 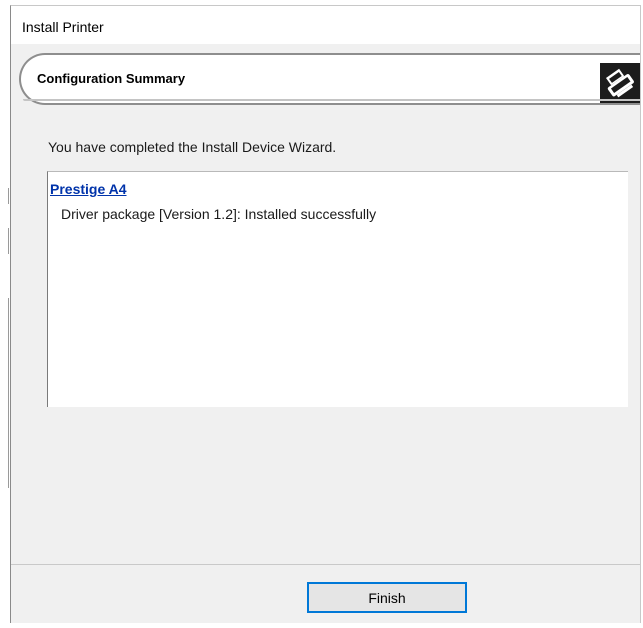 I want to click on wizard-header-banner: Configuration Summary, so click(x=329, y=79).